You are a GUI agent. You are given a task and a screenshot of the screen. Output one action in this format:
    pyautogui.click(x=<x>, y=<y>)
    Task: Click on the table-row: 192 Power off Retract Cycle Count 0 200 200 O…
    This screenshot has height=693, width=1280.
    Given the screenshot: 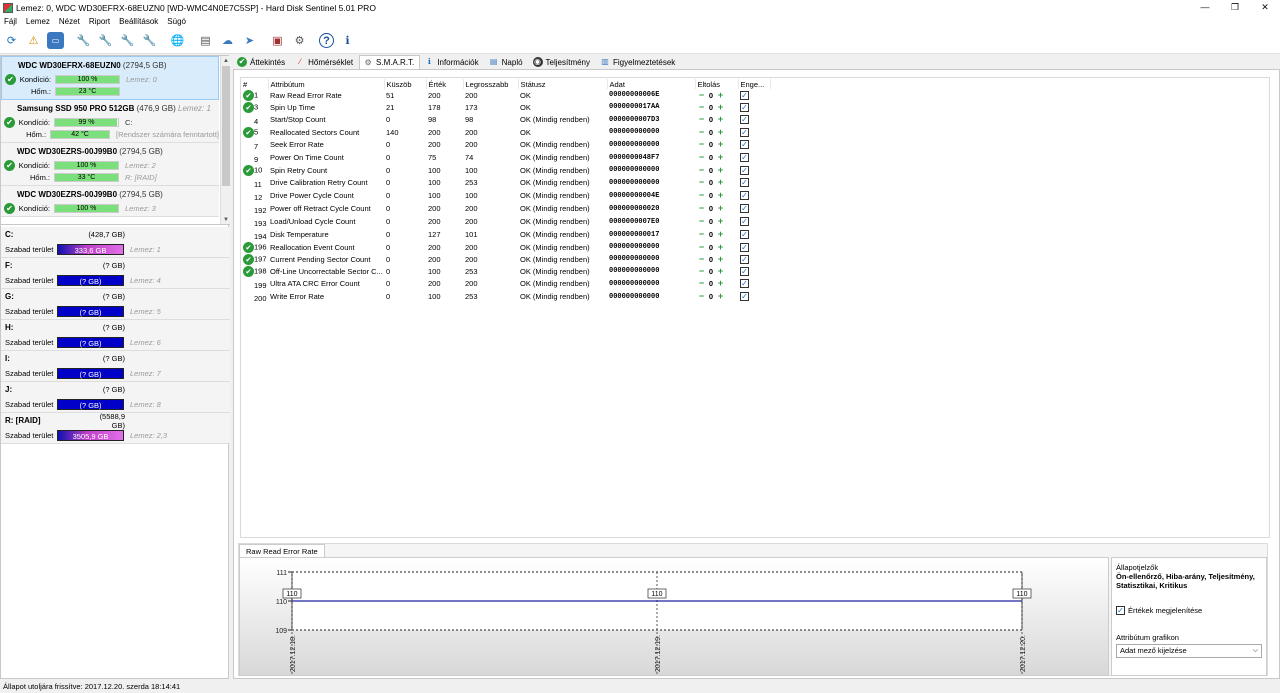 What is the action you would take?
    pyautogui.click(x=505, y=208)
    